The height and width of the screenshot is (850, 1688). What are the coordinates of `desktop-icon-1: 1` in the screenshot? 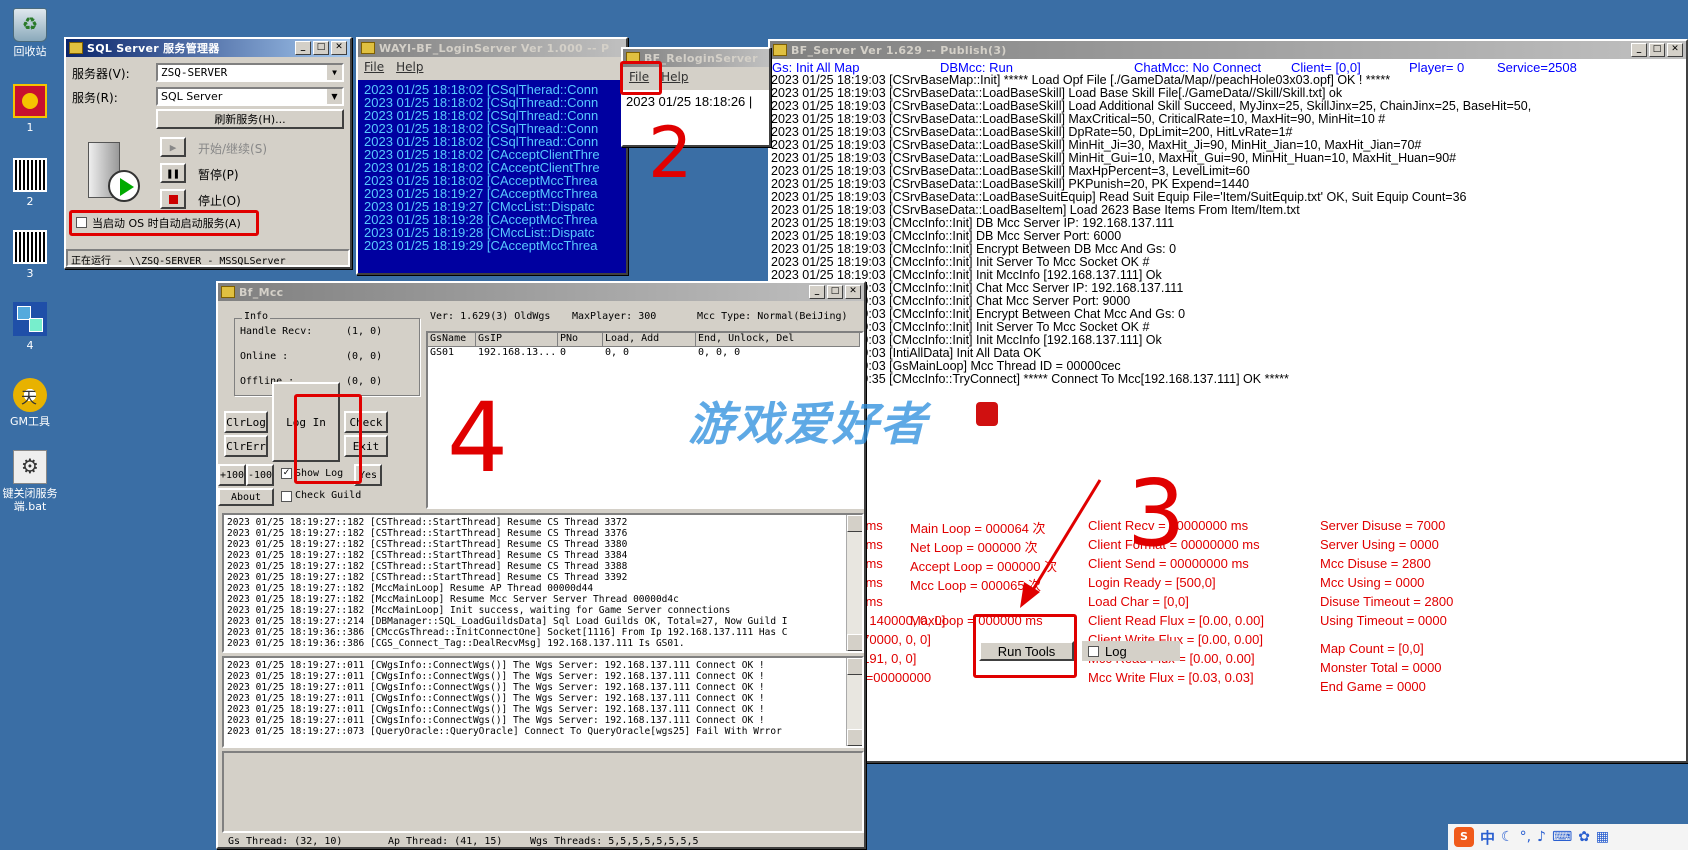 It's located at (30, 109).